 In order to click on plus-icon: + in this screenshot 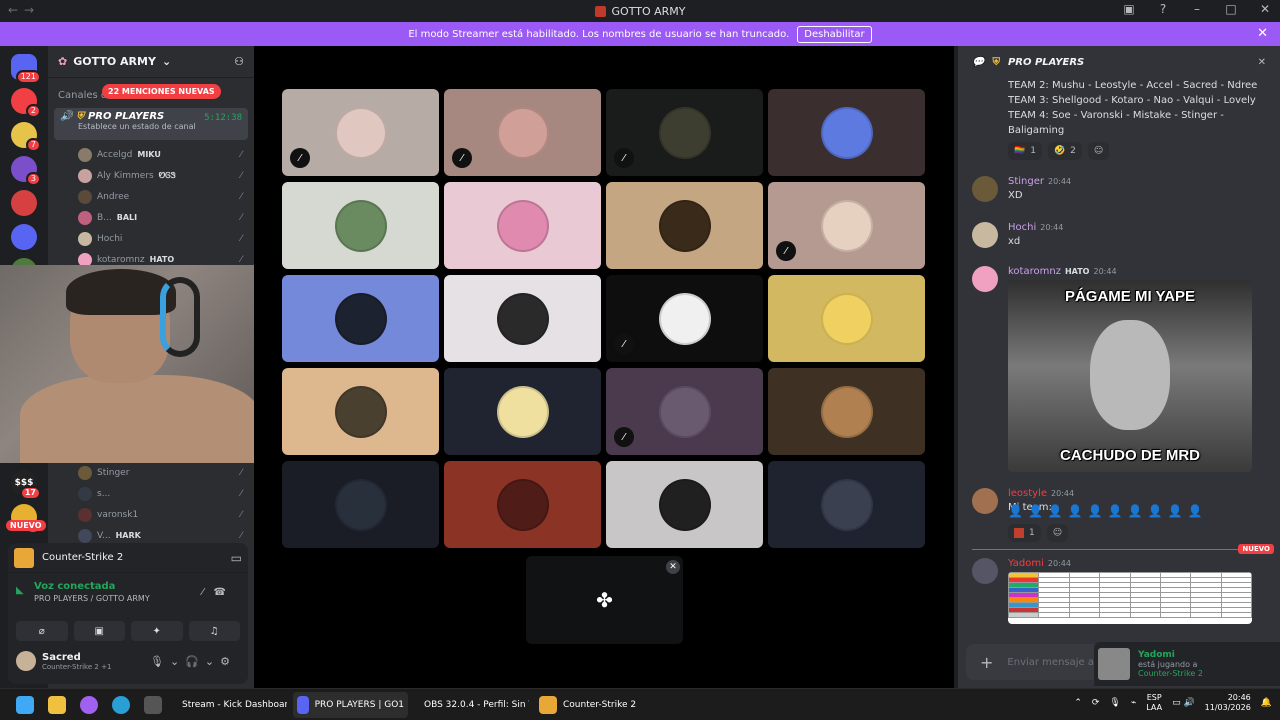, I will do `click(986, 662)`.